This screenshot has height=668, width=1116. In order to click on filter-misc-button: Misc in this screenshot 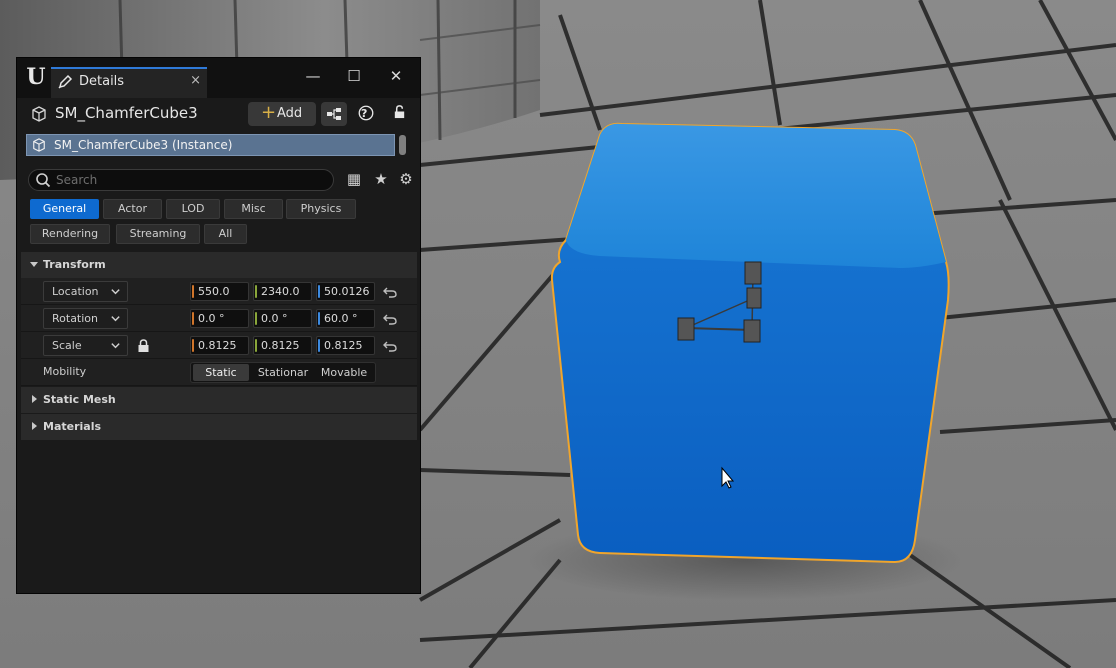, I will do `click(253, 209)`.